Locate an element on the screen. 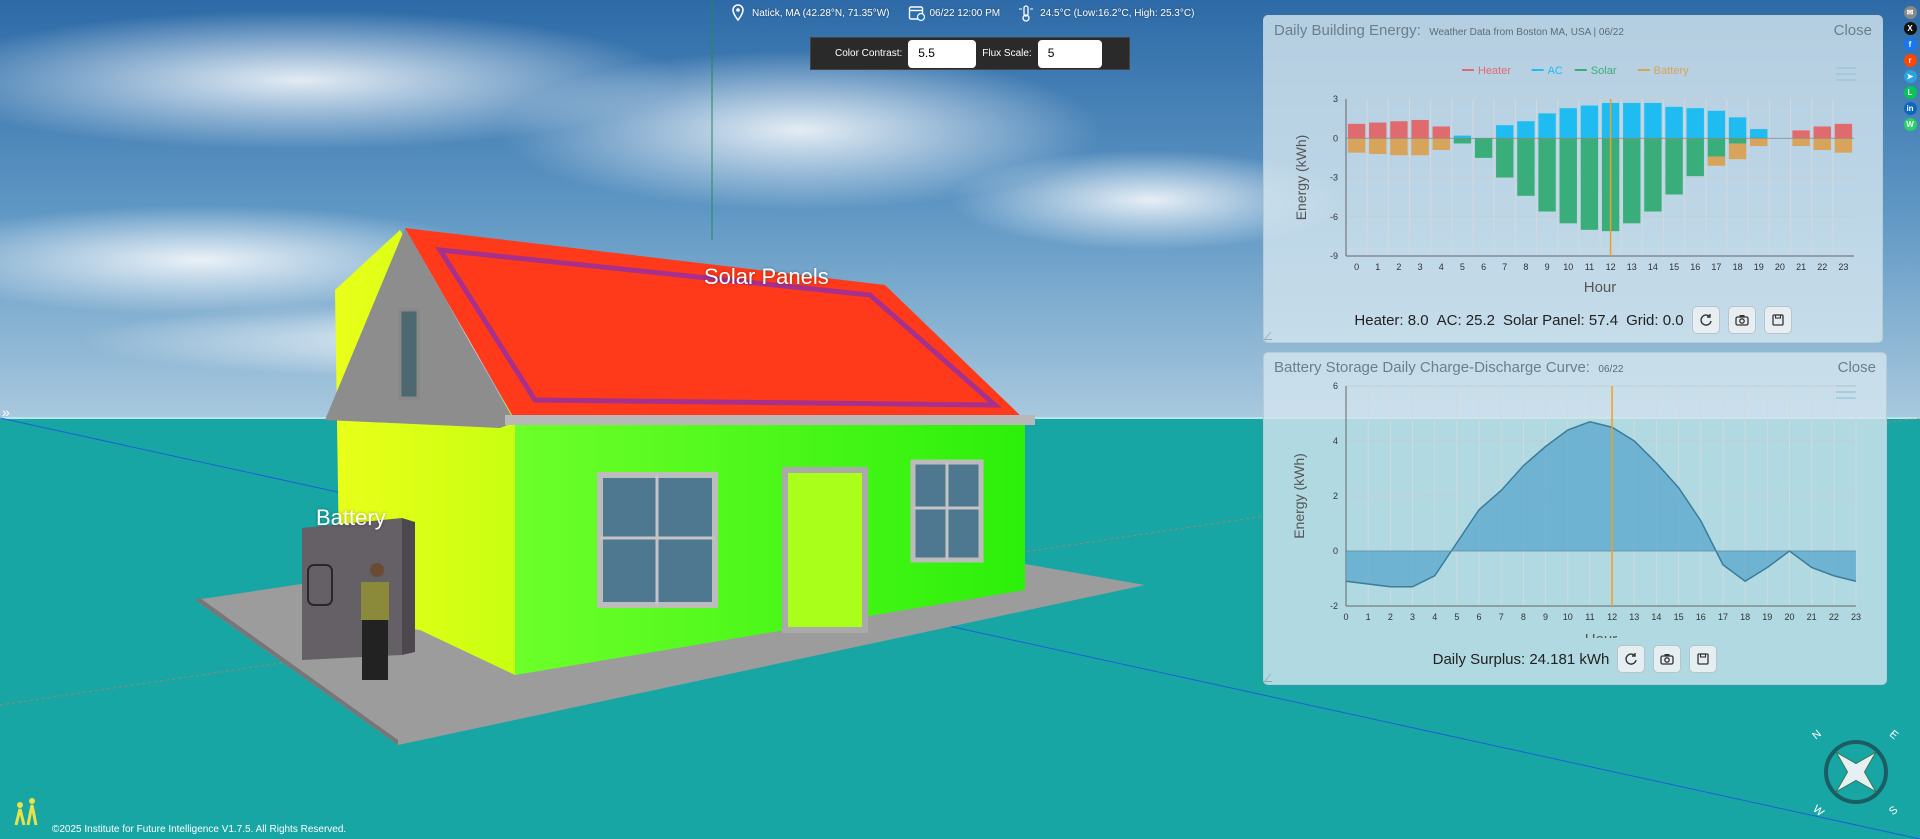  x-tick-label: 10 is located at coordinates (1568, 617).